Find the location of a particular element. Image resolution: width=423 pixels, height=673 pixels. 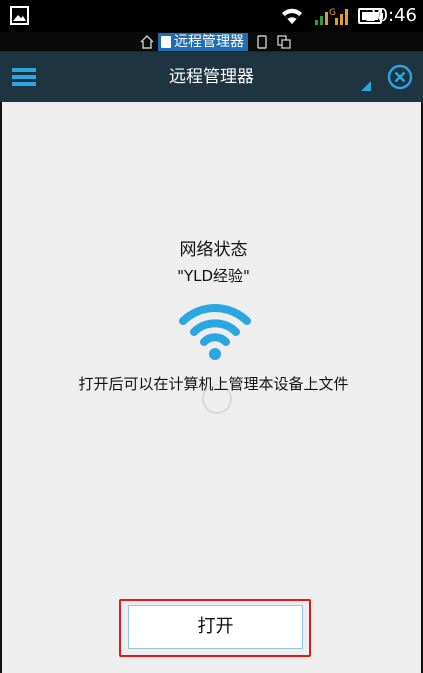

app-bar: 远程管理器 is located at coordinates (211, 77).